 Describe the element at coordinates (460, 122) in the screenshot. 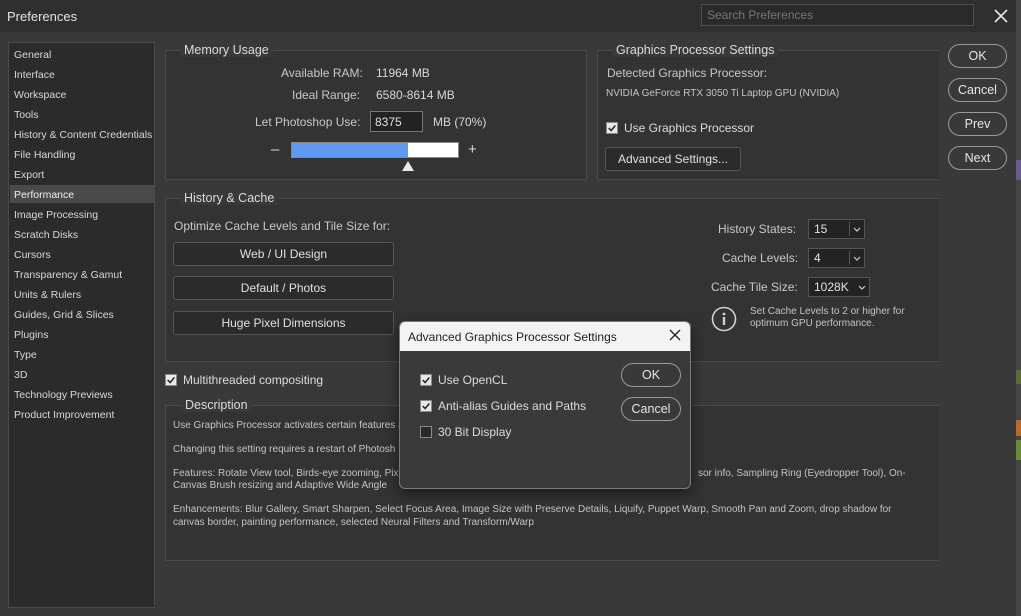

I see `memory-unit-label: MB (70%)` at that location.